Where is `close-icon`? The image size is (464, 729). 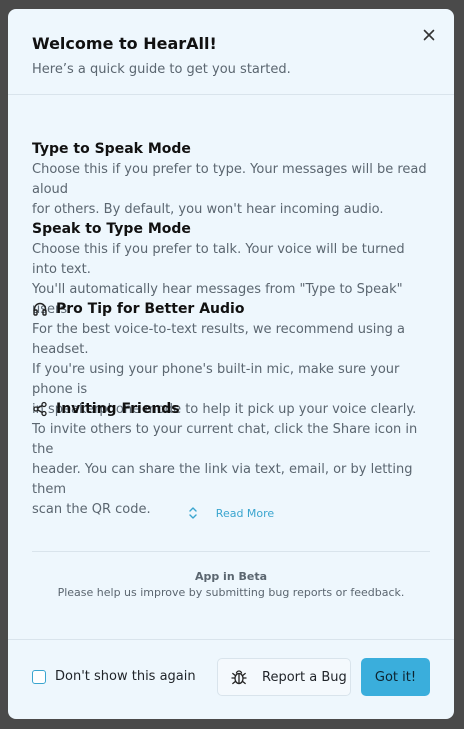 close-icon is located at coordinates (429, 35).